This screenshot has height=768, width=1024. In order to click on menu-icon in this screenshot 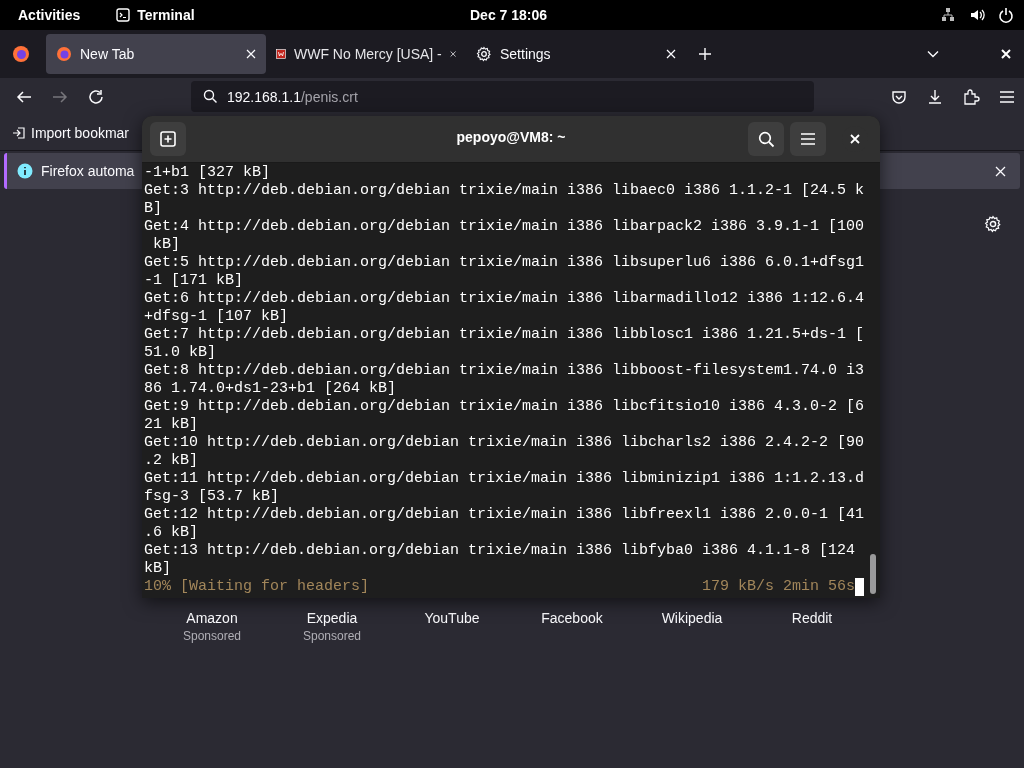, I will do `click(808, 139)`.